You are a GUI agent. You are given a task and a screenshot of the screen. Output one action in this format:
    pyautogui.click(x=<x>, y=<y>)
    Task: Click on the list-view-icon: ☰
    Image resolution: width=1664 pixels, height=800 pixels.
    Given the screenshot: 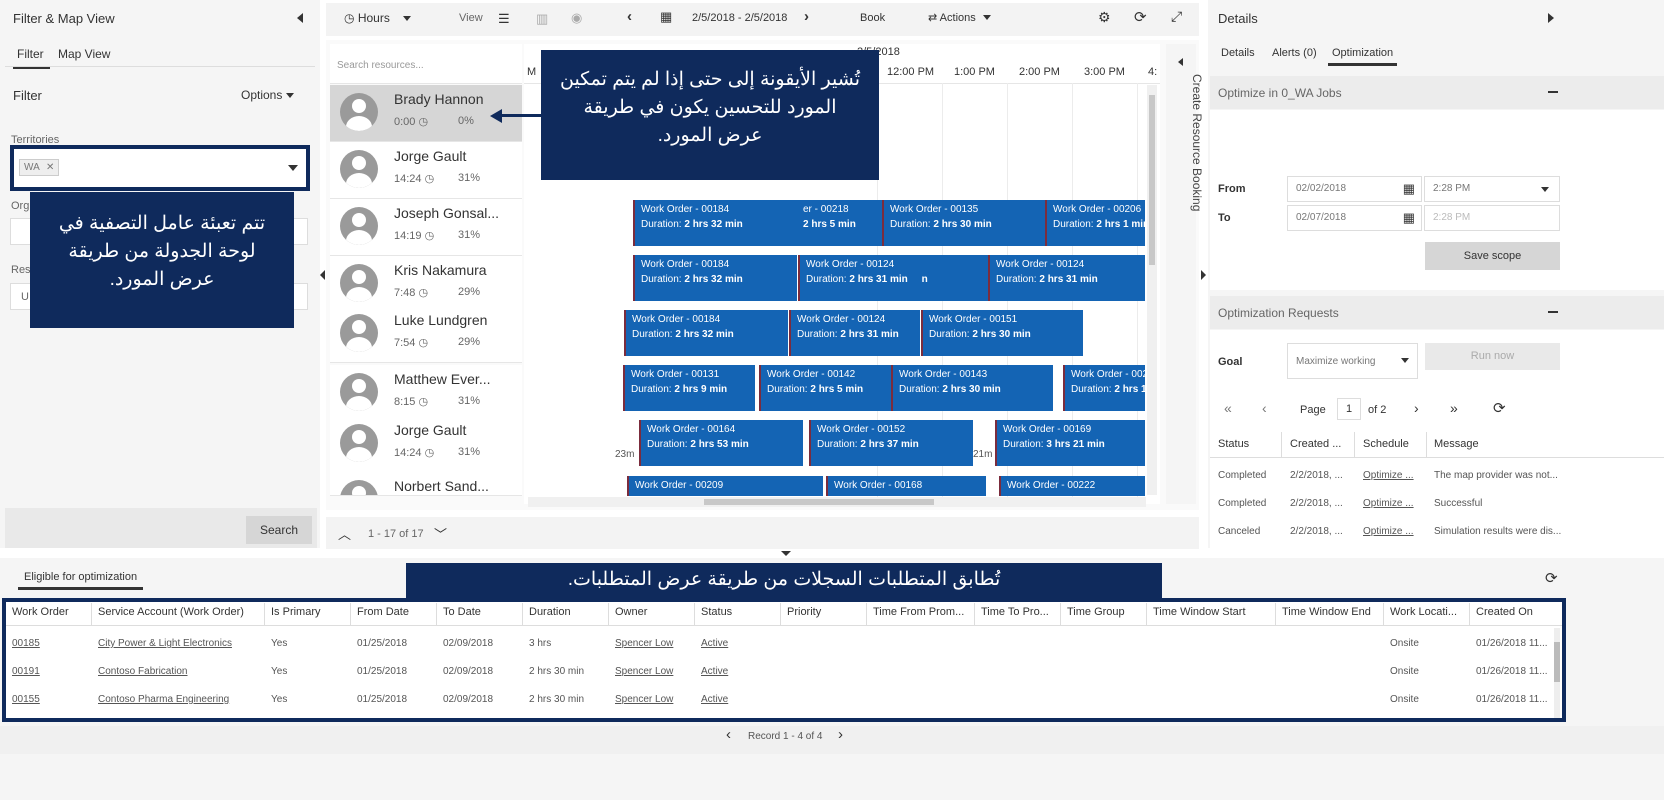 What is the action you would take?
    pyautogui.click(x=504, y=19)
    